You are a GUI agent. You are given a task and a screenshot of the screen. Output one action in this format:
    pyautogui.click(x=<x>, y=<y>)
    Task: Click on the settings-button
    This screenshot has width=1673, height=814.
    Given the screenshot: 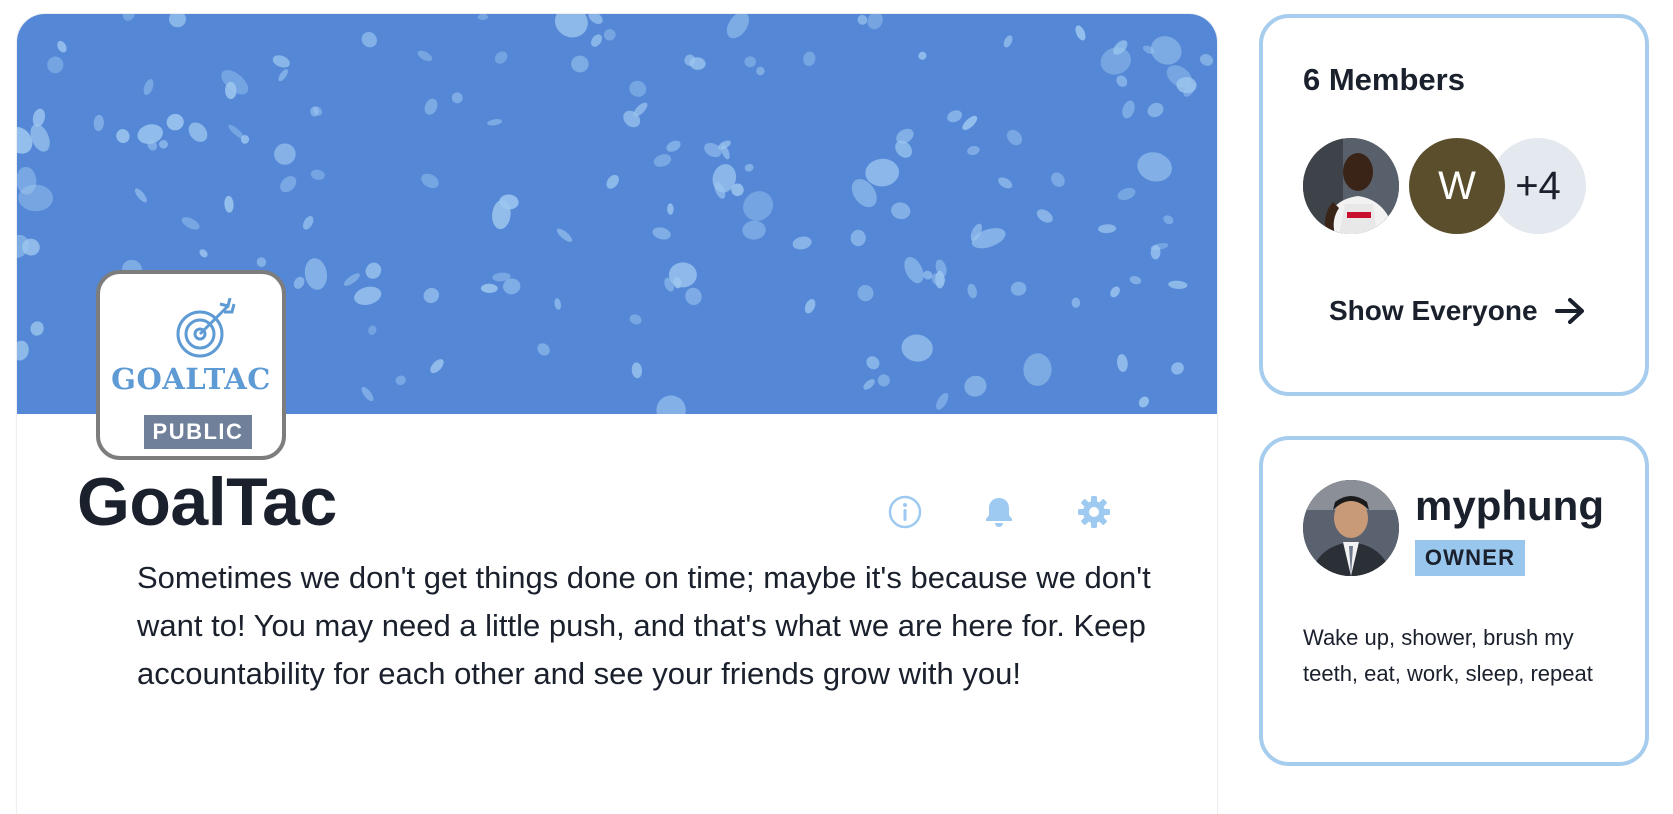 What is the action you would take?
    pyautogui.click(x=1094, y=512)
    